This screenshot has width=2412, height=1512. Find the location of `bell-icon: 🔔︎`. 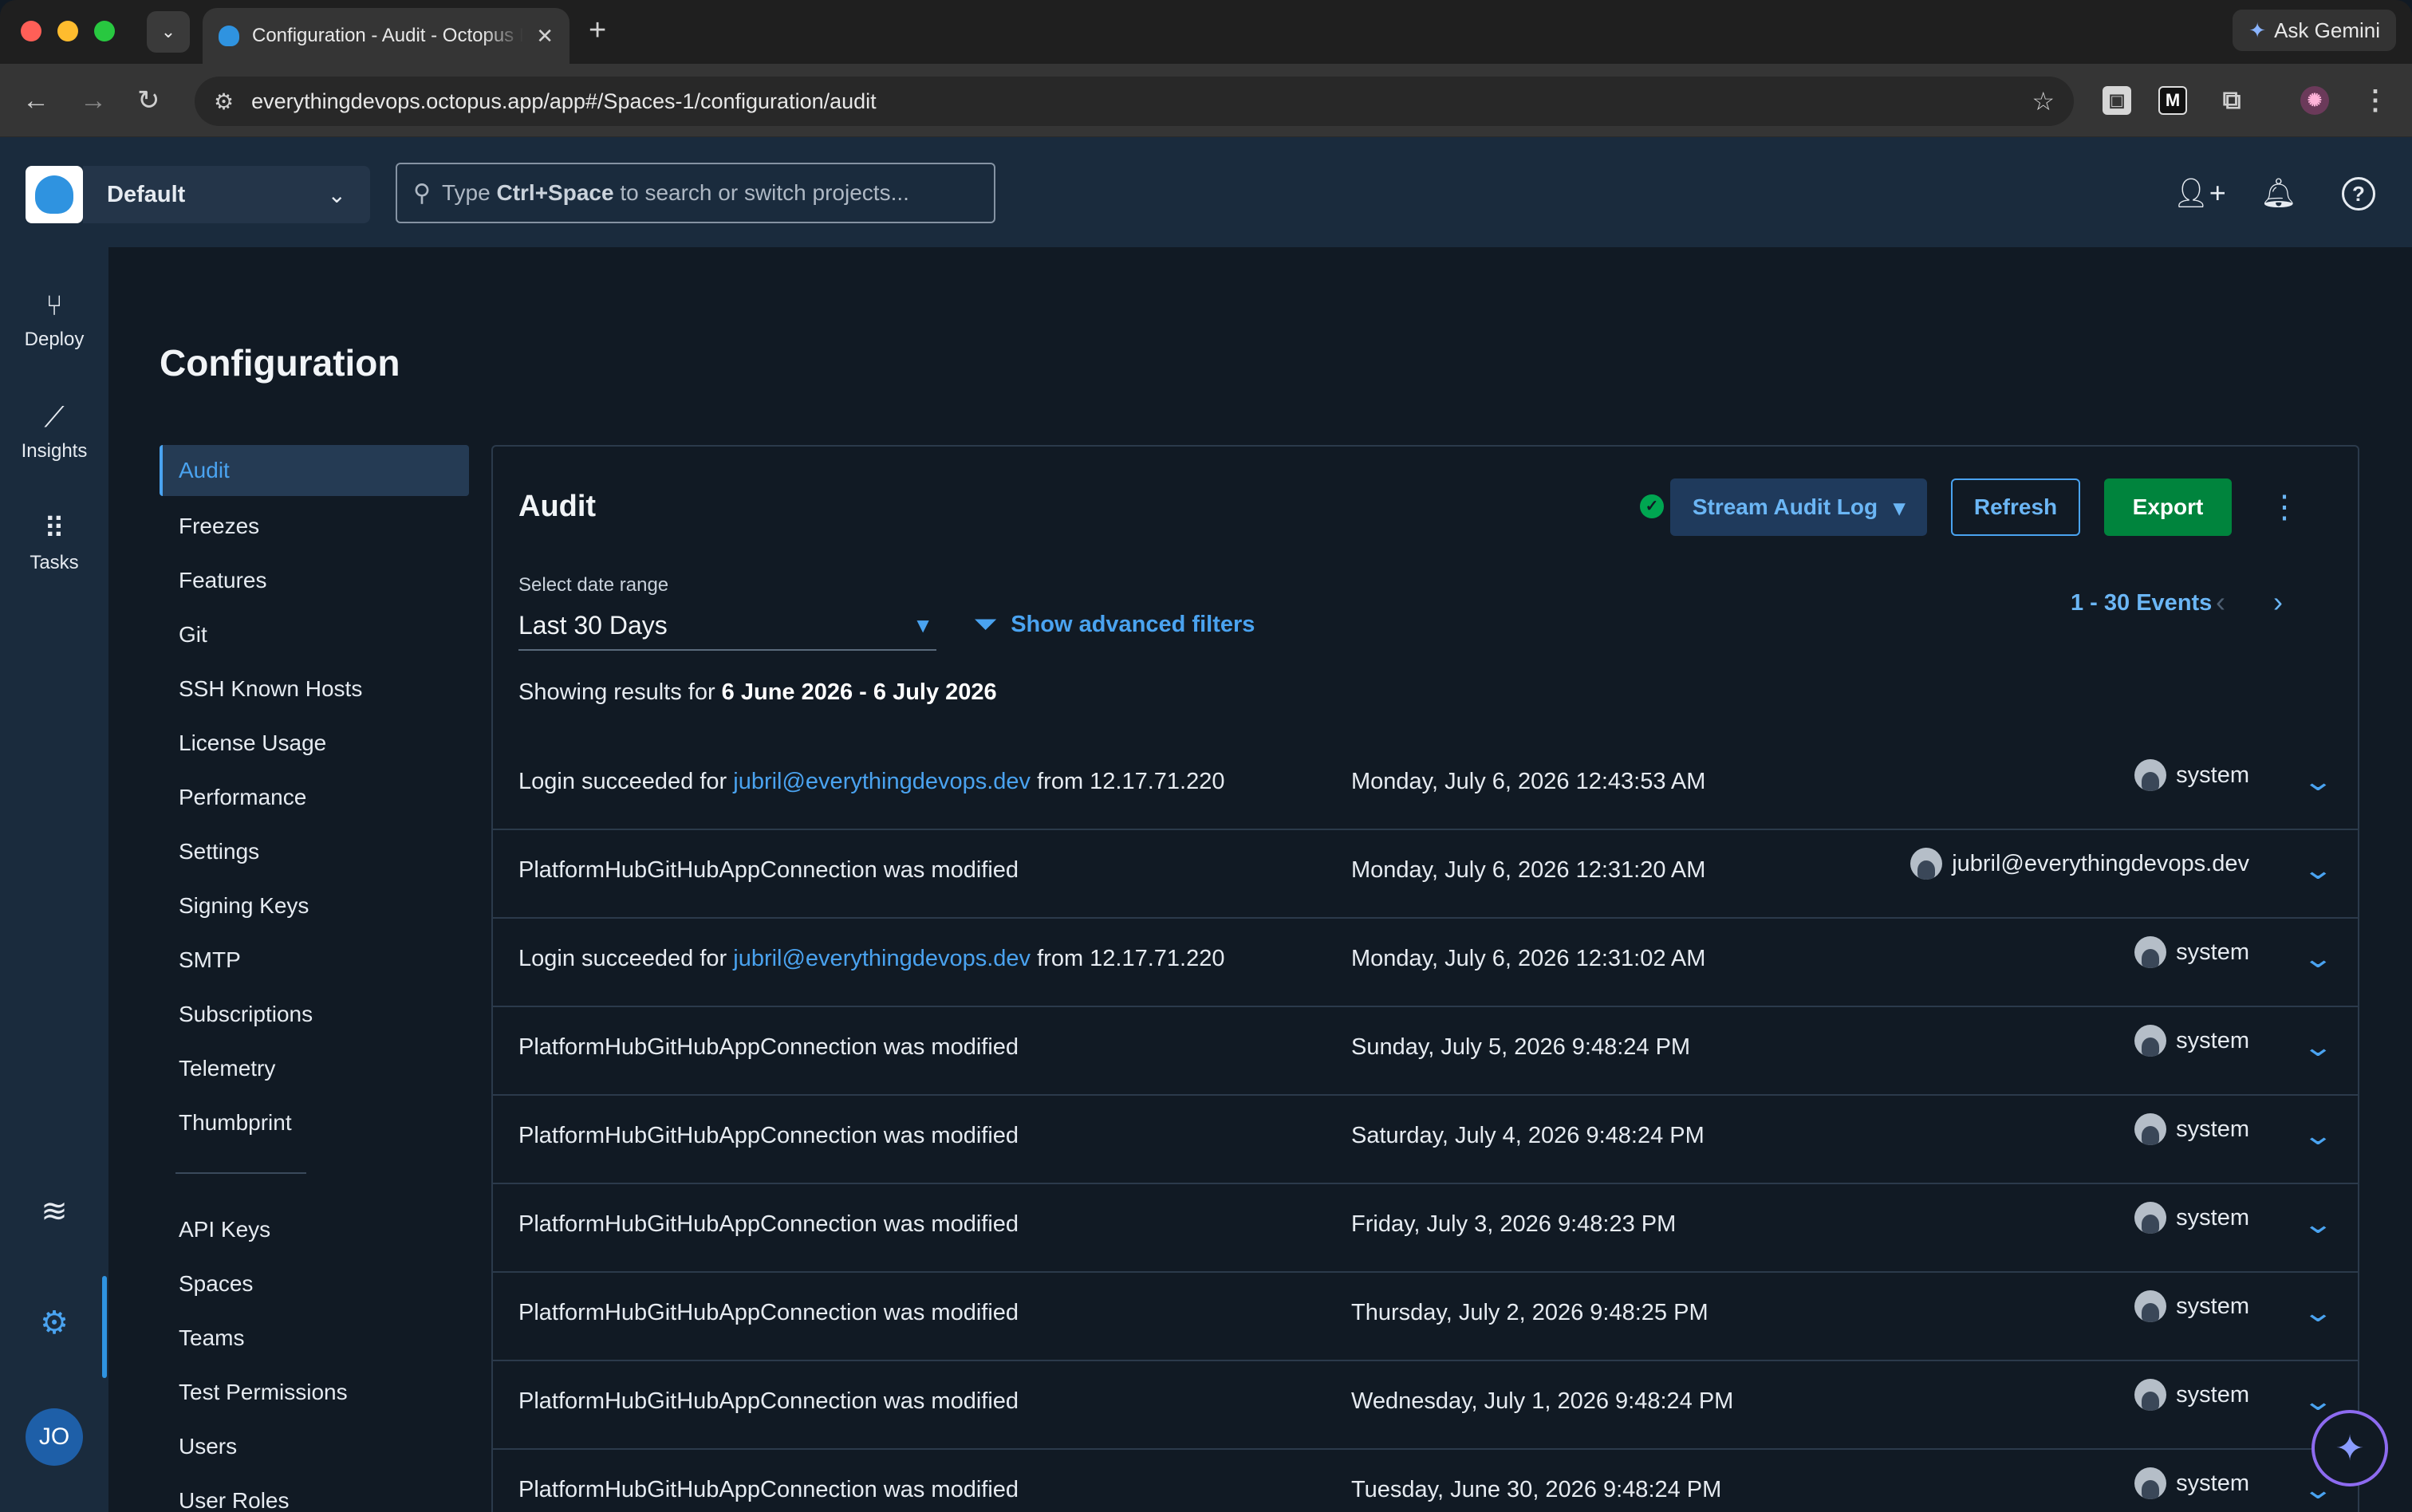

bell-icon: 🔔︎ is located at coordinates (2279, 193).